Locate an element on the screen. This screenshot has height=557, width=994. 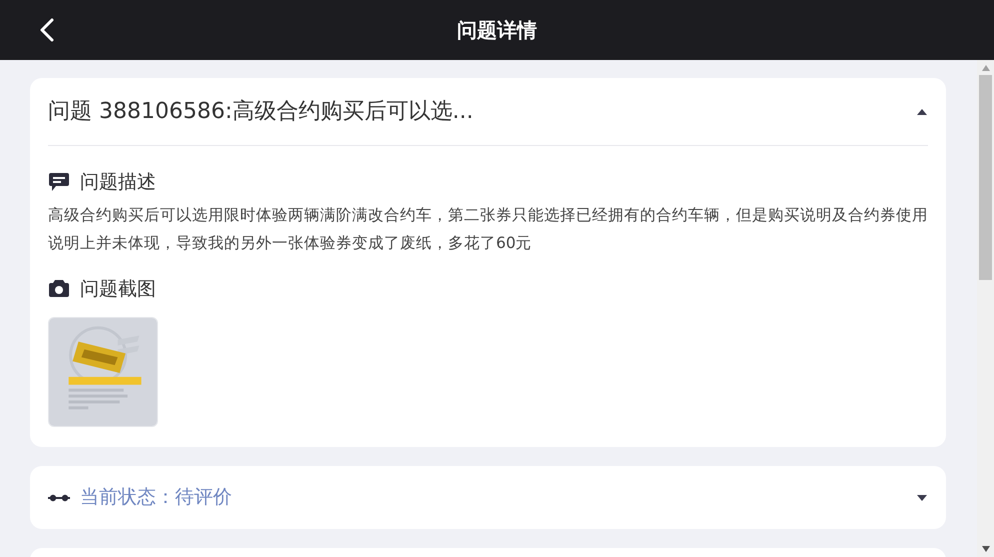
status-card: 当前状态：待评价 is located at coordinates (488, 497).